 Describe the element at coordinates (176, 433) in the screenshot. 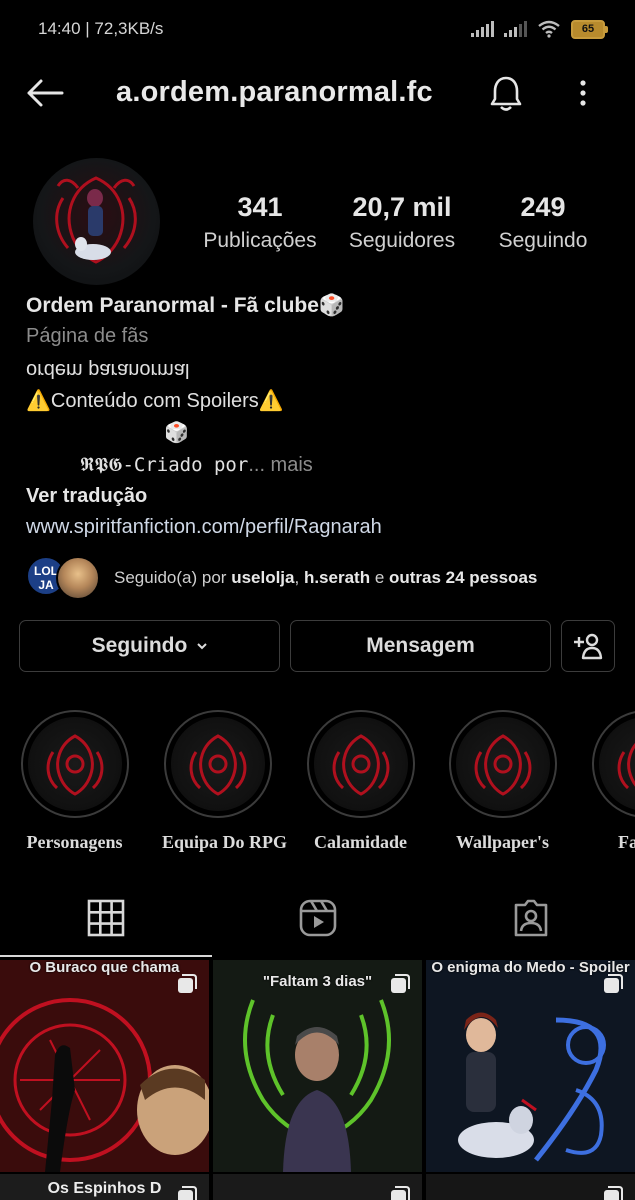

I see `bio-dice: 🎲` at that location.